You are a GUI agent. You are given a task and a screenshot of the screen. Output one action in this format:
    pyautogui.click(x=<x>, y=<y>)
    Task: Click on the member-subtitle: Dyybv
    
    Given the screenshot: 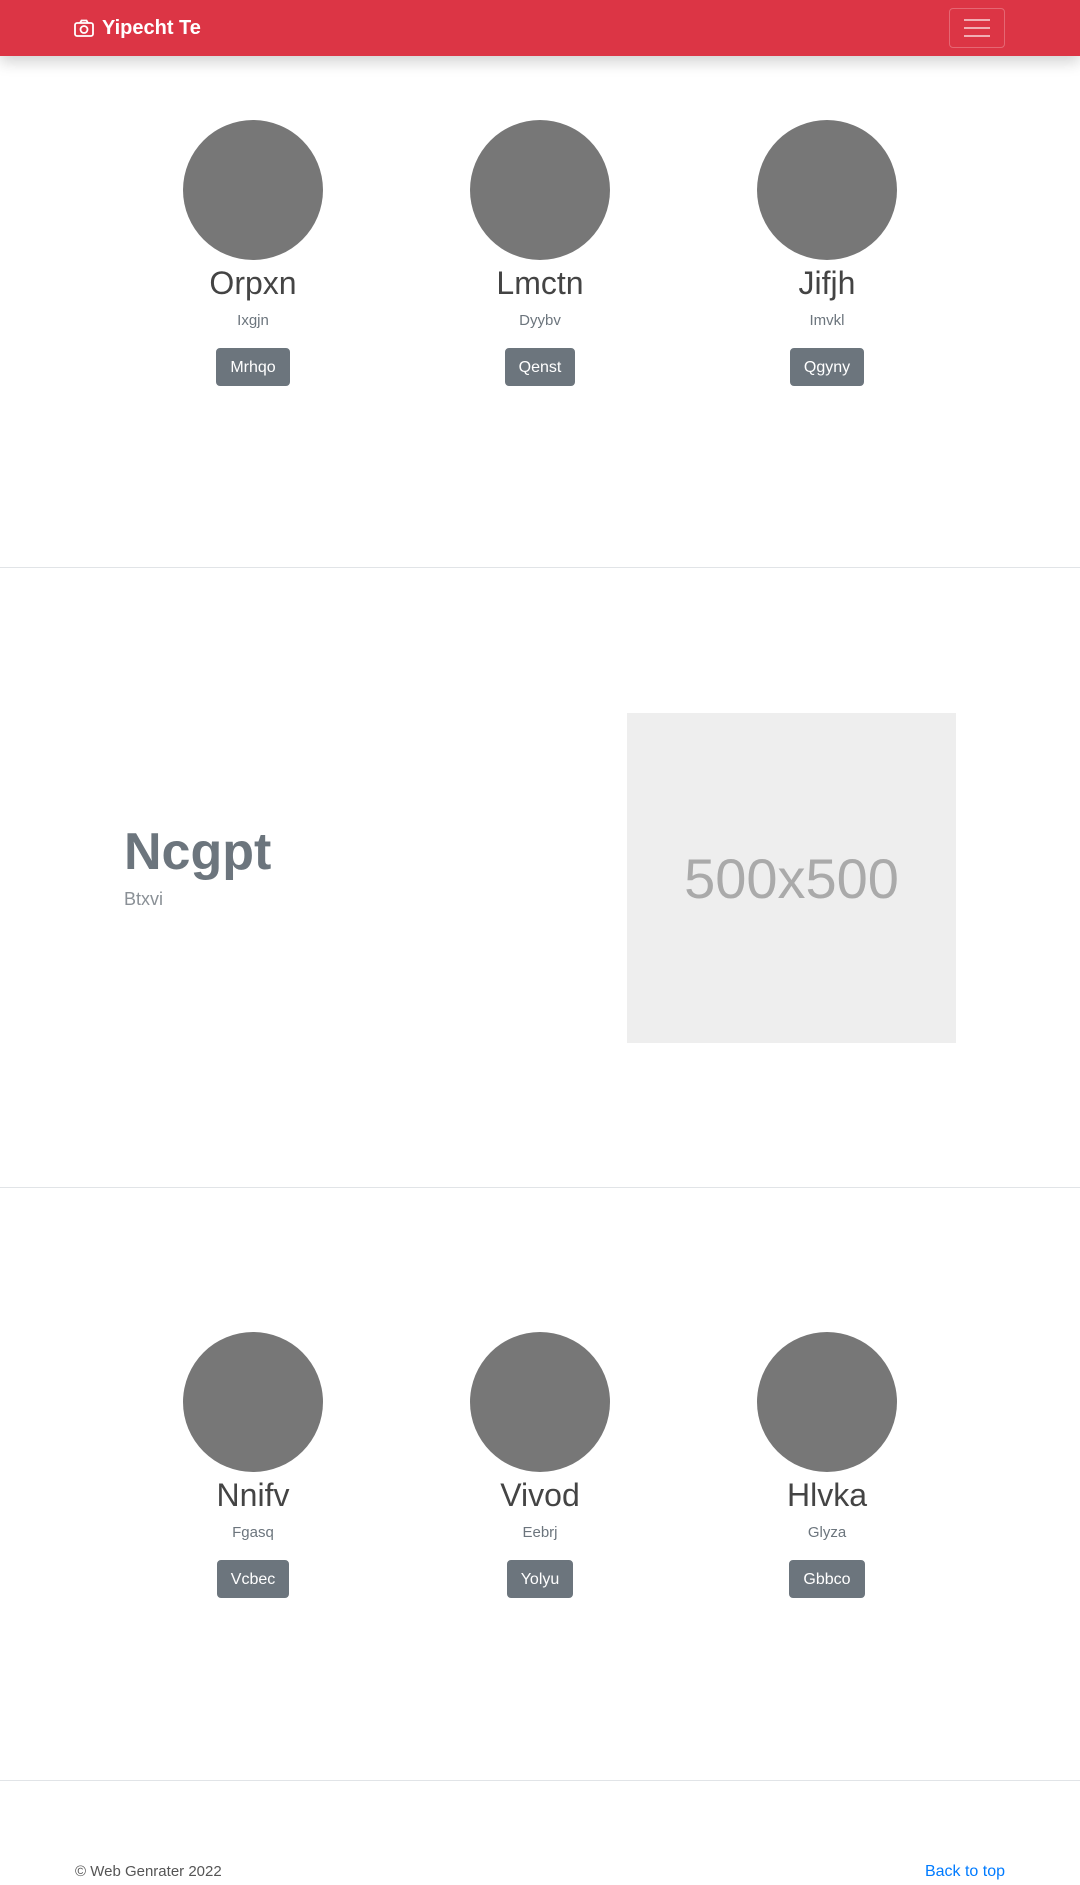 What is the action you would take?
    pyautogui.click(x=540, y=320)
    